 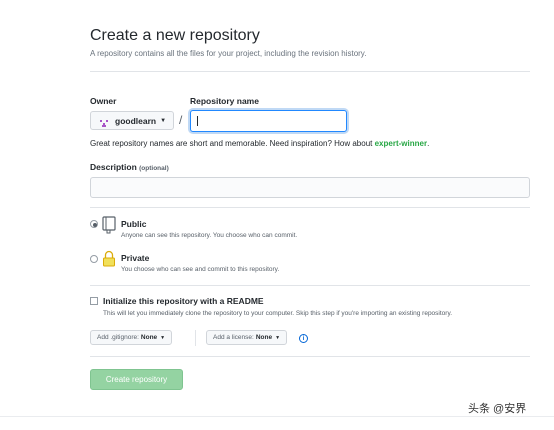 I want to click on public-title: Public, so click(x=134, y=224).